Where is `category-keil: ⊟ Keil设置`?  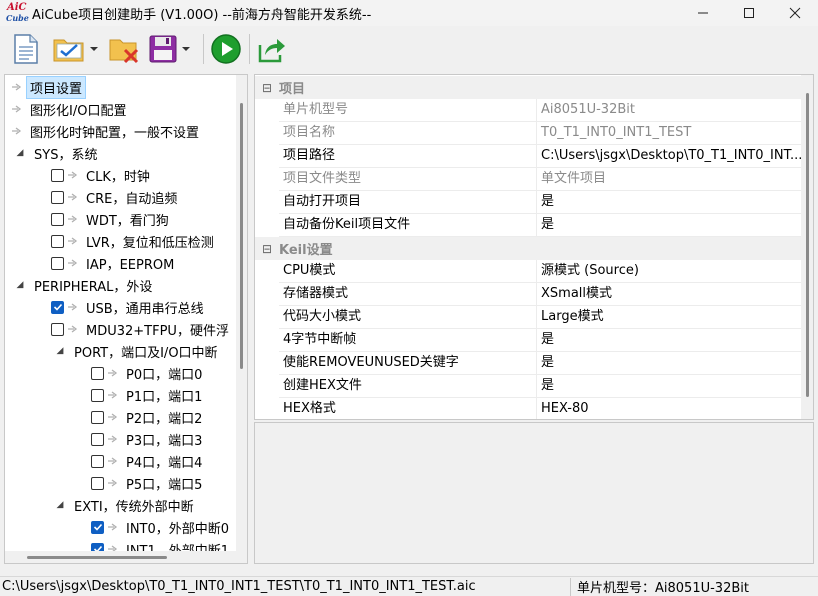
category-keil: ⊟ Keil设置 is located at coordinates (528, 248).